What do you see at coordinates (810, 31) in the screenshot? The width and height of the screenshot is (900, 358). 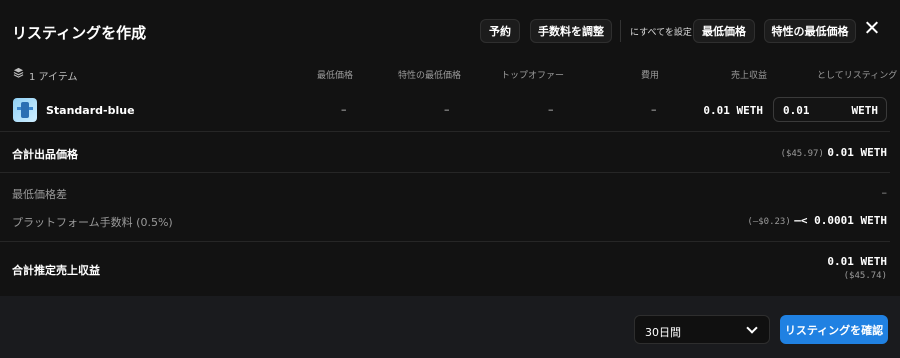 I see `set-trait-floor-button: 特性の最低価格` at bounding box center [810, 31].